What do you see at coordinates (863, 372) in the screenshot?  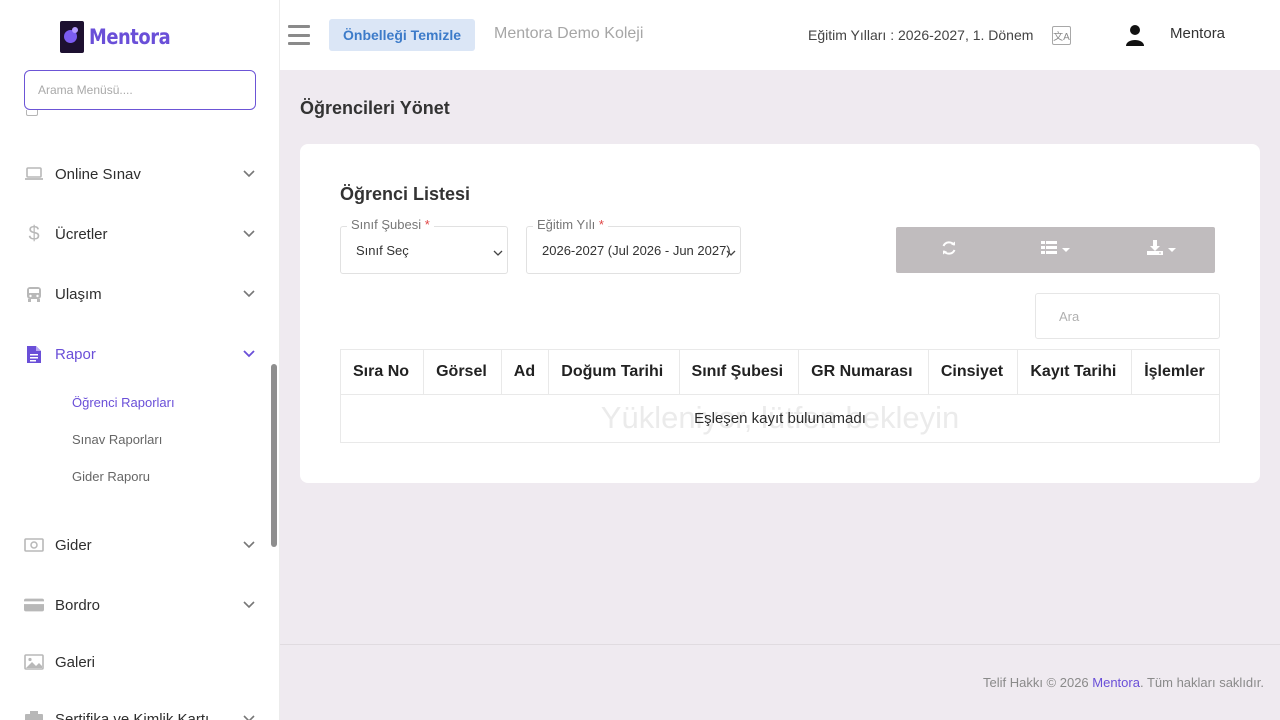 I see `column-header-gr-number: GR Numarası` at bounding box center [863, 372].